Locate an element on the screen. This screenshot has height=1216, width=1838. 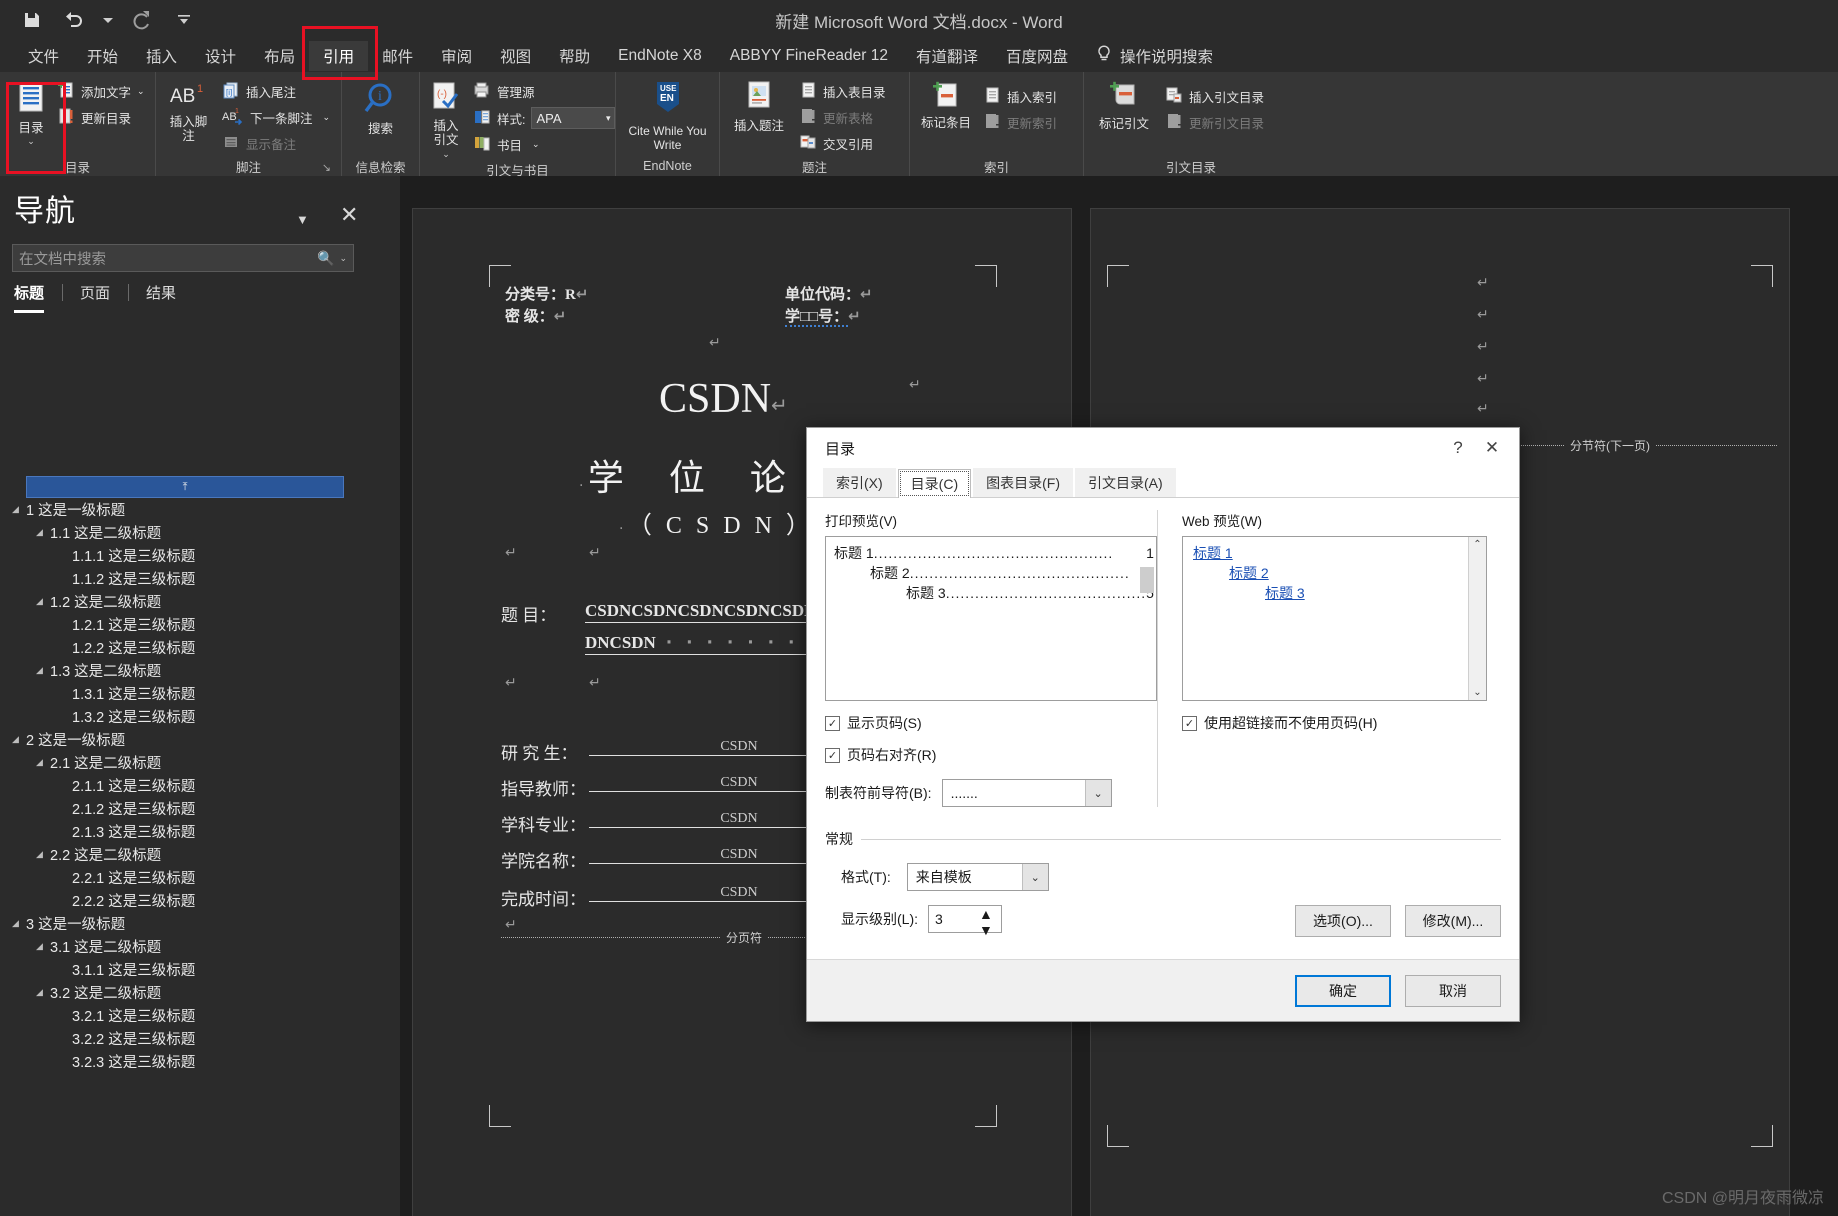
nav-heading-1-1-1: 1.1.1 这是三级标题 is located at coordinates (200, 555).